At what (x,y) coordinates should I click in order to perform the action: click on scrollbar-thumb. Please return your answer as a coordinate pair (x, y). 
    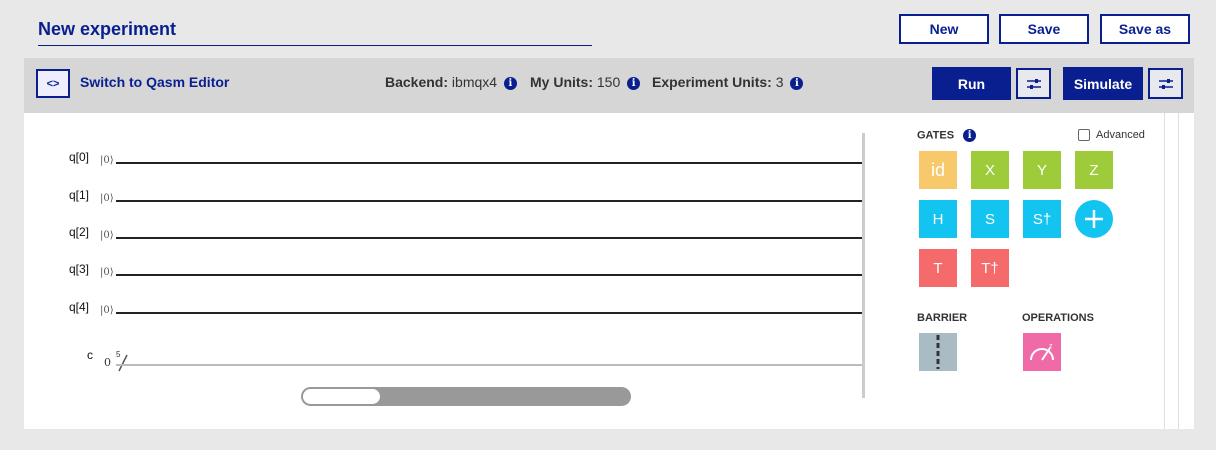
    Looking at the image, I should click on (341, 396).